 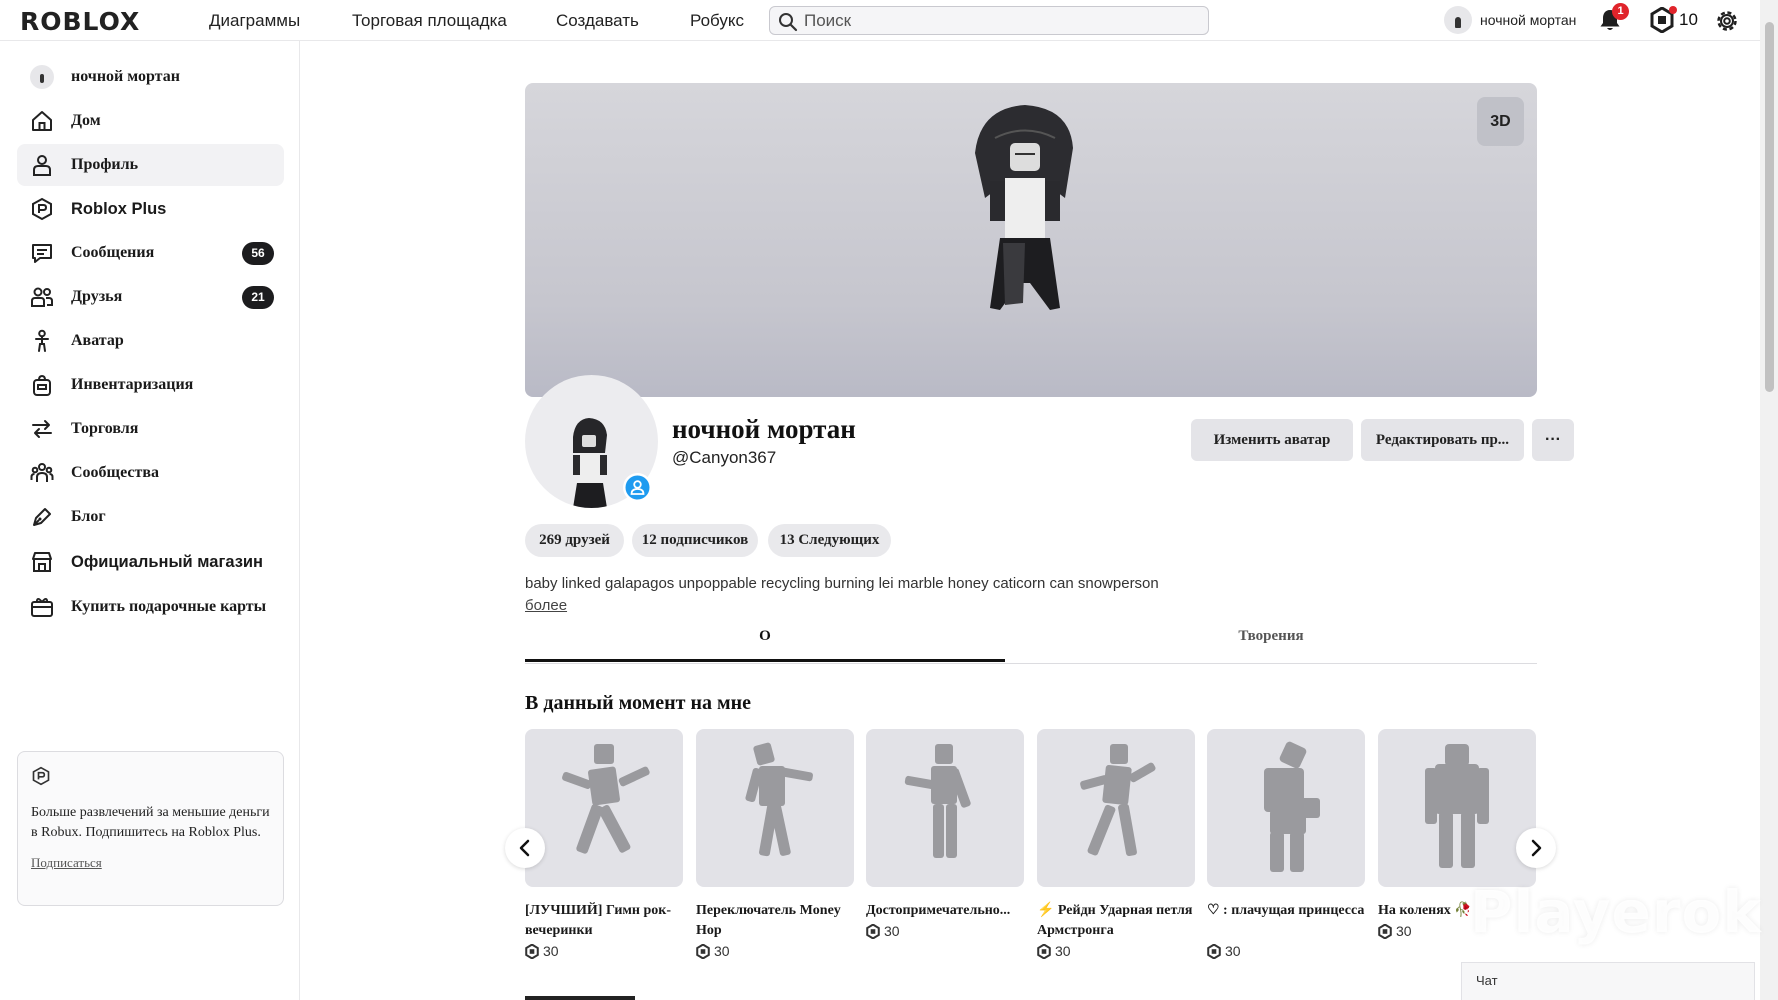 I want to click on wearing-item-card: Достопримечательно... 30, so click(x=945, y=834).